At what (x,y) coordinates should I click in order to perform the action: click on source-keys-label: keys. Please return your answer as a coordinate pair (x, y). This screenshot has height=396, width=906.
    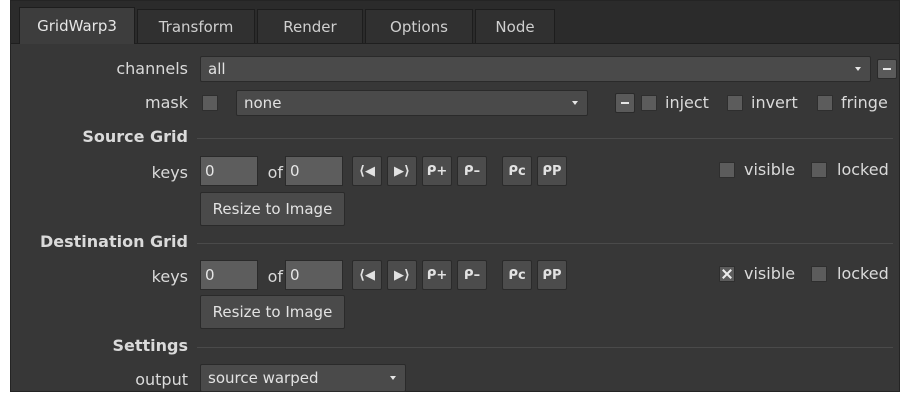
    Looking at the image, I should click on (169, 172).